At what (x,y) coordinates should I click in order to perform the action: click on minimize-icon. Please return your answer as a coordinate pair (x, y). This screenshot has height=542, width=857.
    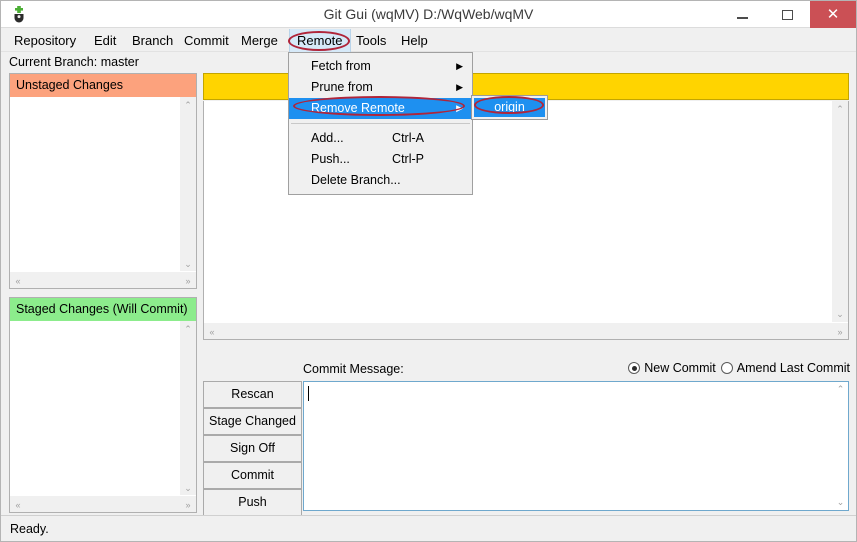
    Looking at the image, I should click on (742, 17).